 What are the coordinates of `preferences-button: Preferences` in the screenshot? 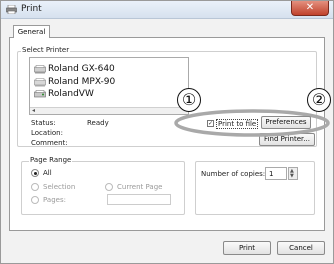 It's located at (286, 122).